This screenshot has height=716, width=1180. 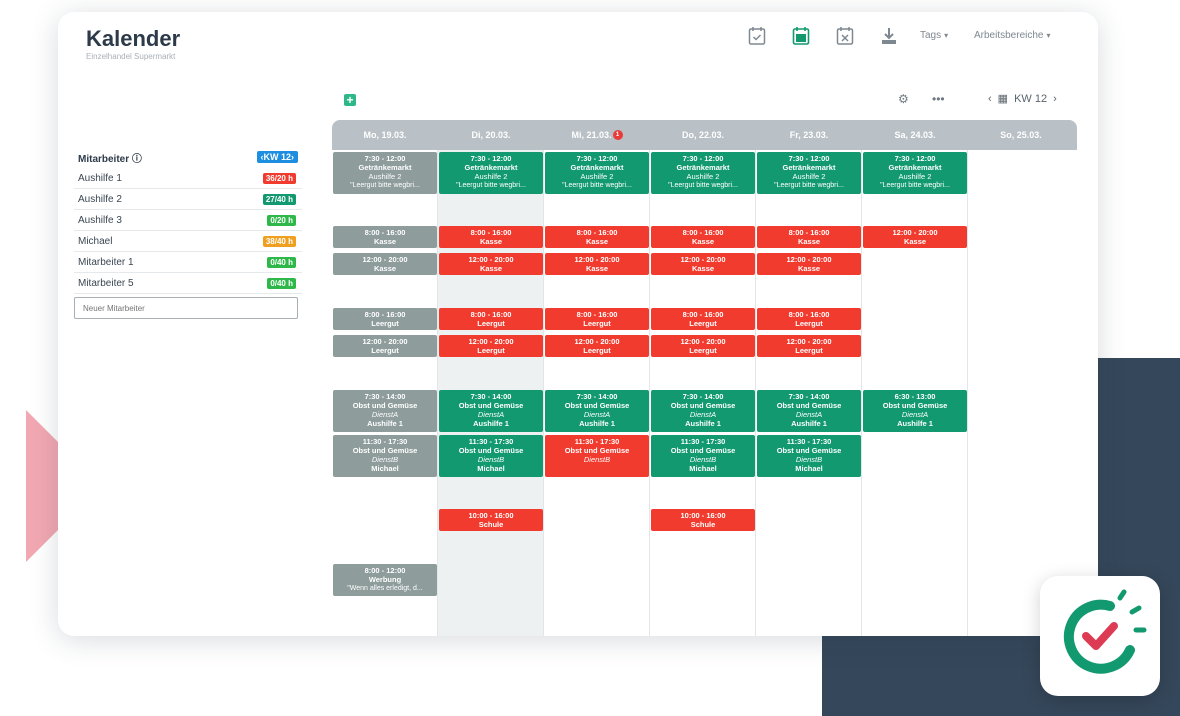 I want to click on tags-dropdown: Tags ▾, so click(x=934, y=35).